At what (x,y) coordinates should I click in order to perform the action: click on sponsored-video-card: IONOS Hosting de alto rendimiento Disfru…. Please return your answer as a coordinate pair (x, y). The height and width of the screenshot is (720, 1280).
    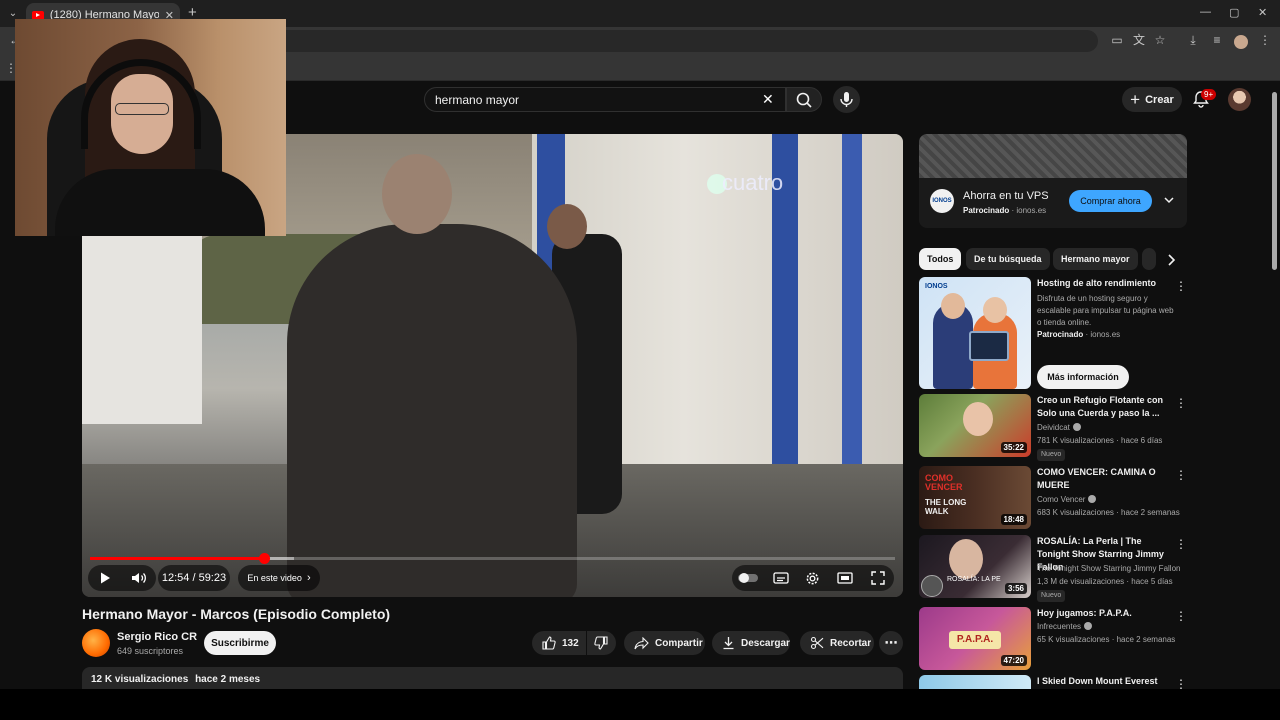
    Looking at the image, I should click on (1054, 333).